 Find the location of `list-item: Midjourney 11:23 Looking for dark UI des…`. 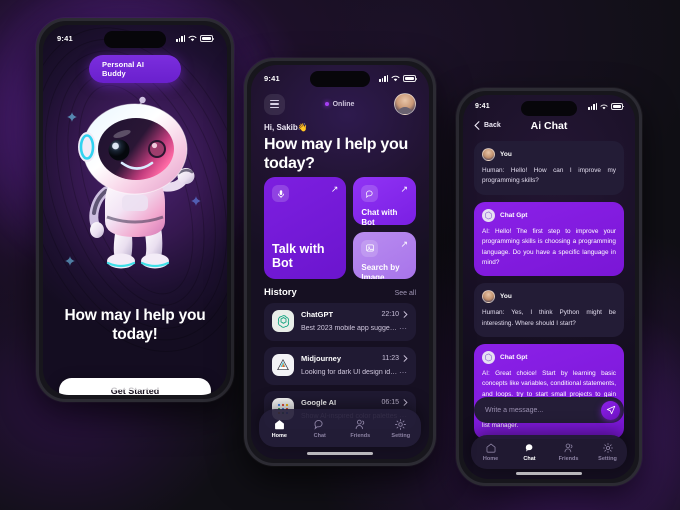

list-item: Midjourney 11:23 Looking for dark UI des… is located at coordinates (340, 366).